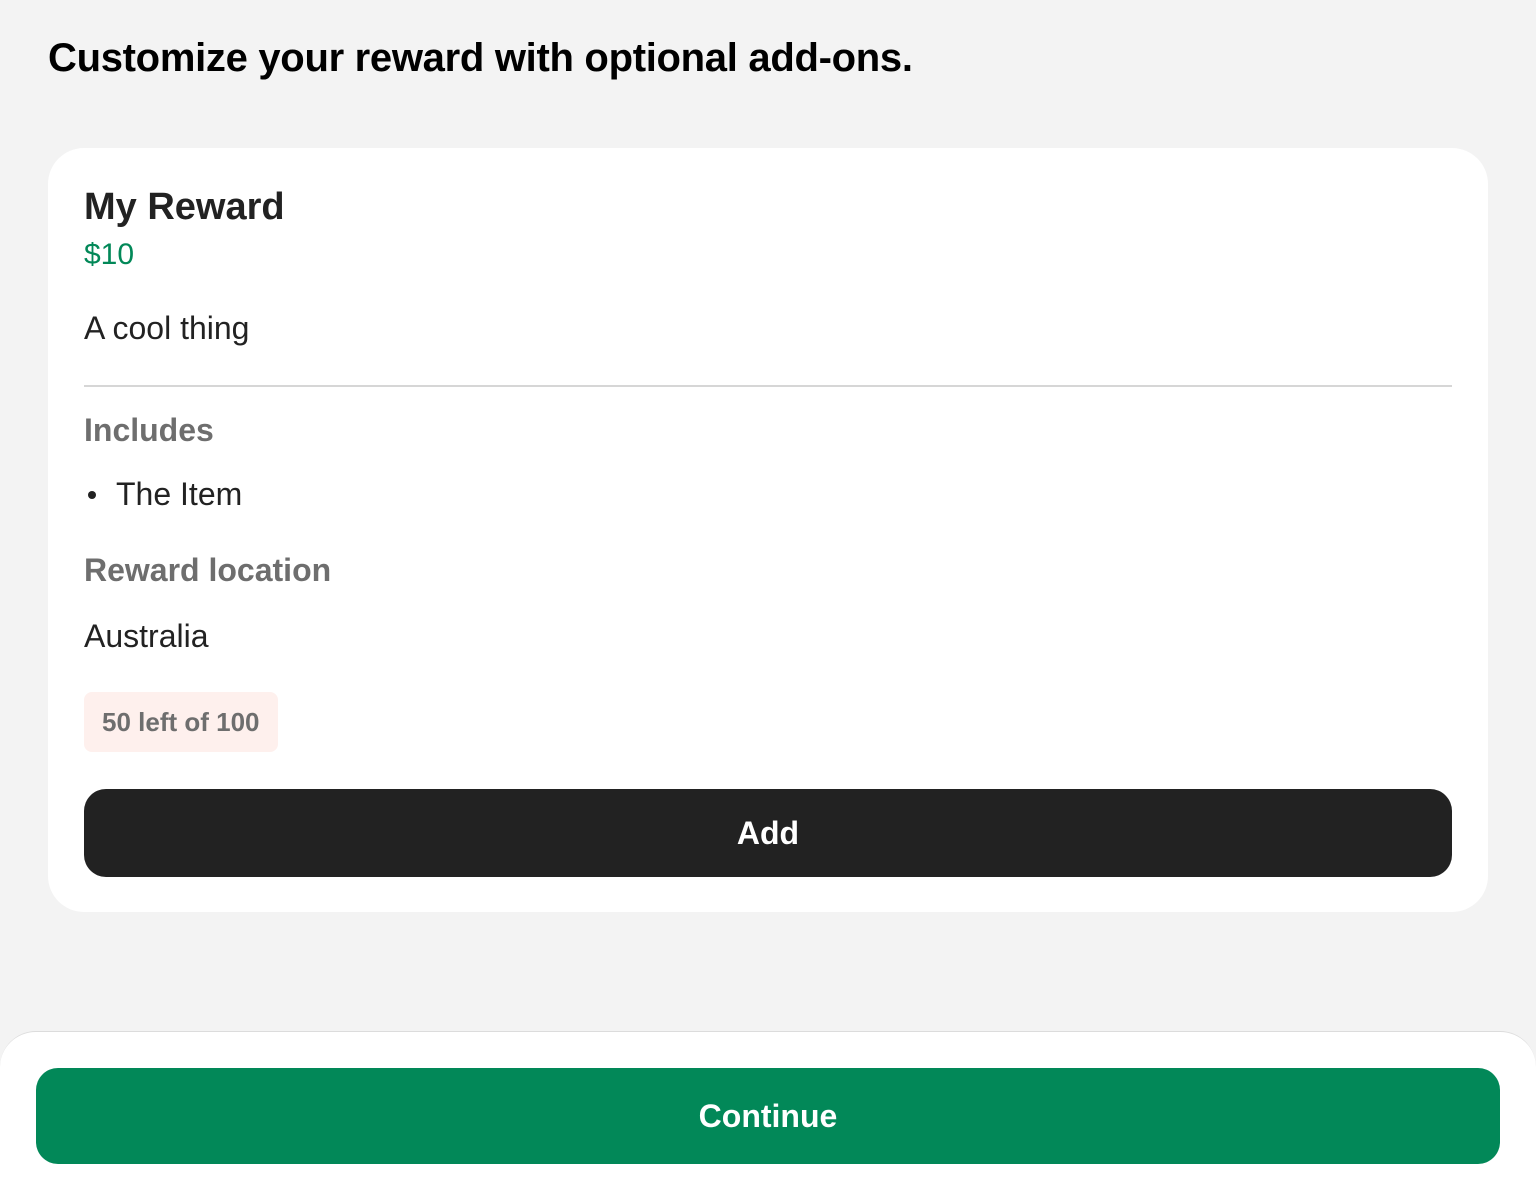 Image resolution: width=1536 pixels, height=1200 pixels. What do you see at coordinates (149, 430) in the screenshot?
I see `includes-label: Includes` at bounding box center [149, 430].